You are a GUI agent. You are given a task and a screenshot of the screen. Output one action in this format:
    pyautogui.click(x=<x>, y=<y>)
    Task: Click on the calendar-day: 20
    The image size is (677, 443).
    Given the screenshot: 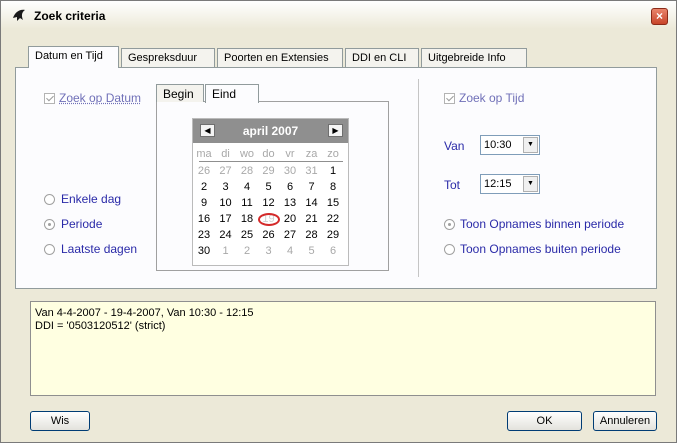 What is the action you would take?
    pyautogui.click(x=290, y=219)
    